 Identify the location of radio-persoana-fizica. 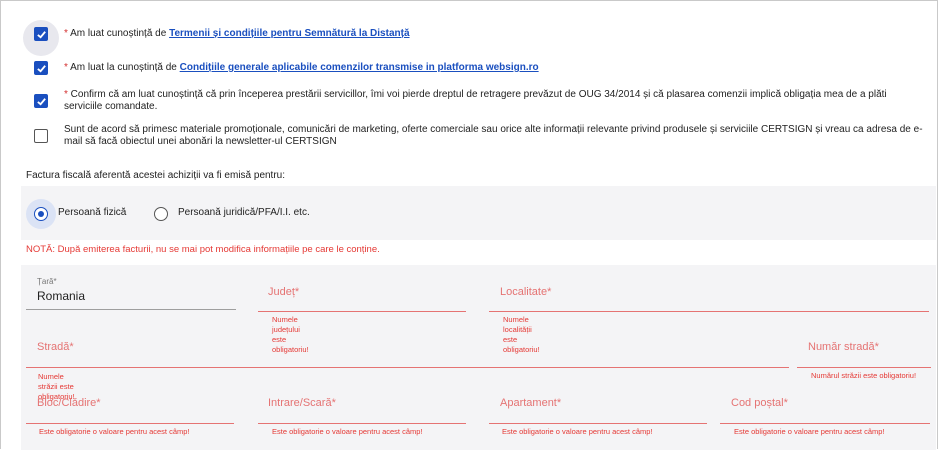
(41, 214).